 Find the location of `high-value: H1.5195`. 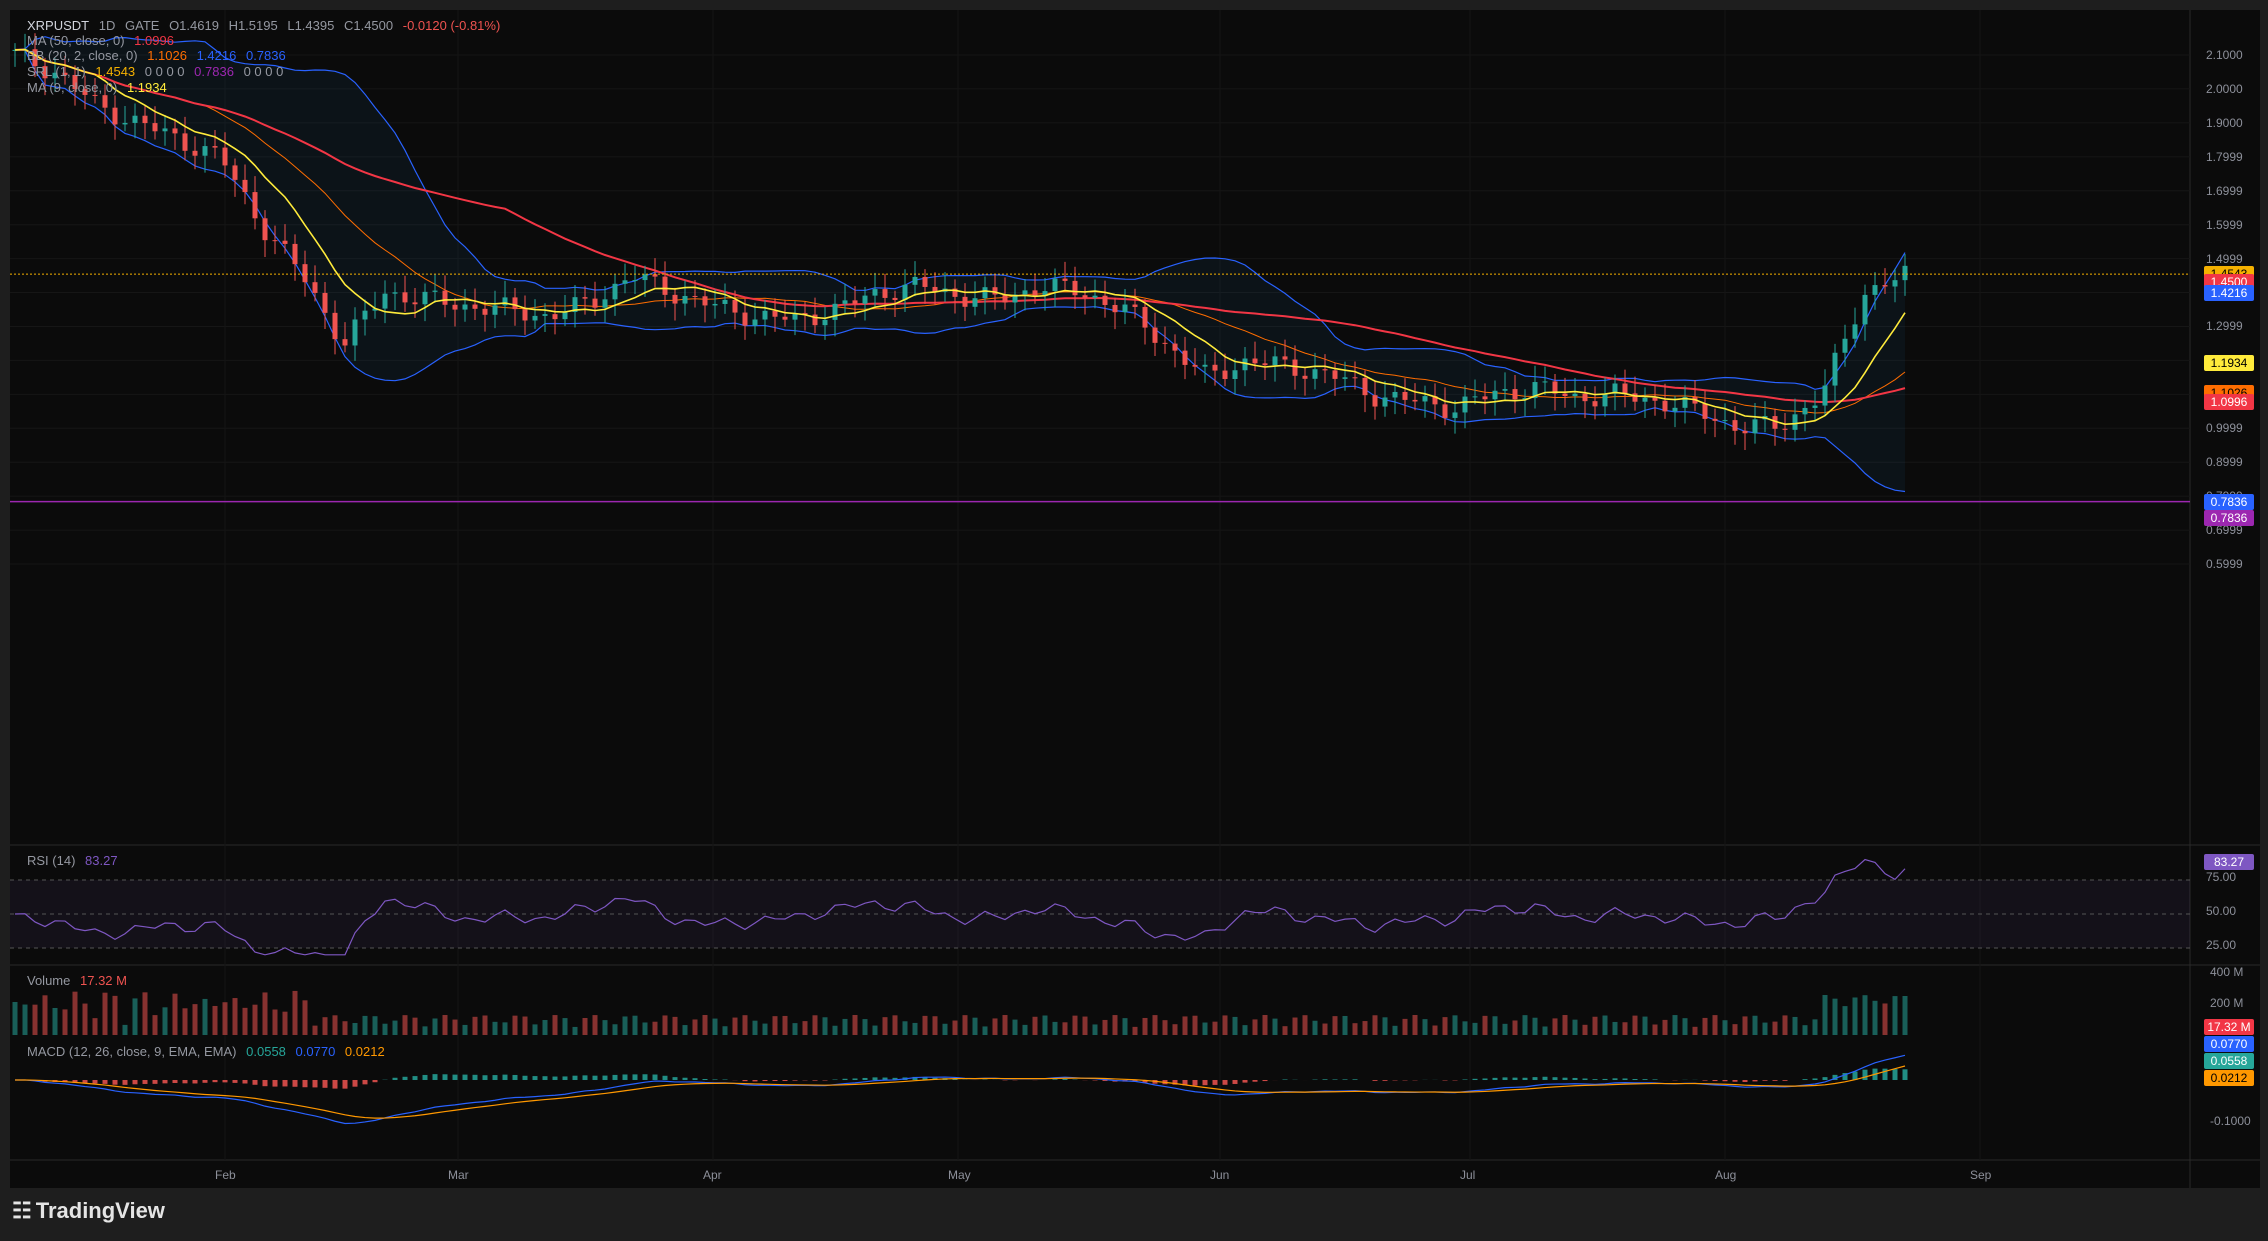

high-value: H1.5195 is located at coordinates (253, 25).